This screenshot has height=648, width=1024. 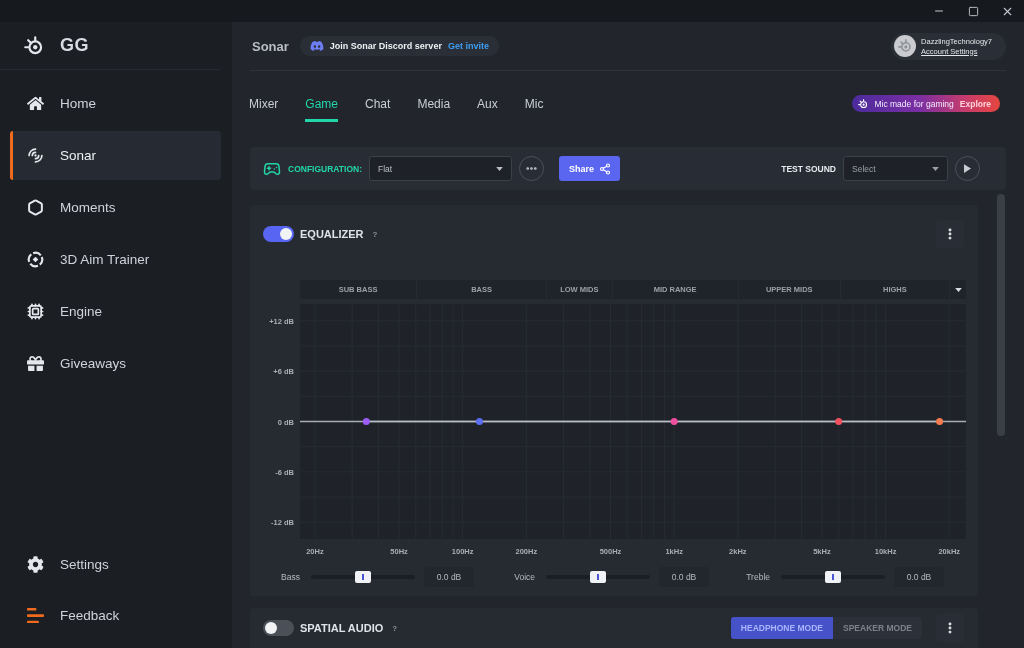 I want to click on page-title: Sonar, so click(x=270, y=46).